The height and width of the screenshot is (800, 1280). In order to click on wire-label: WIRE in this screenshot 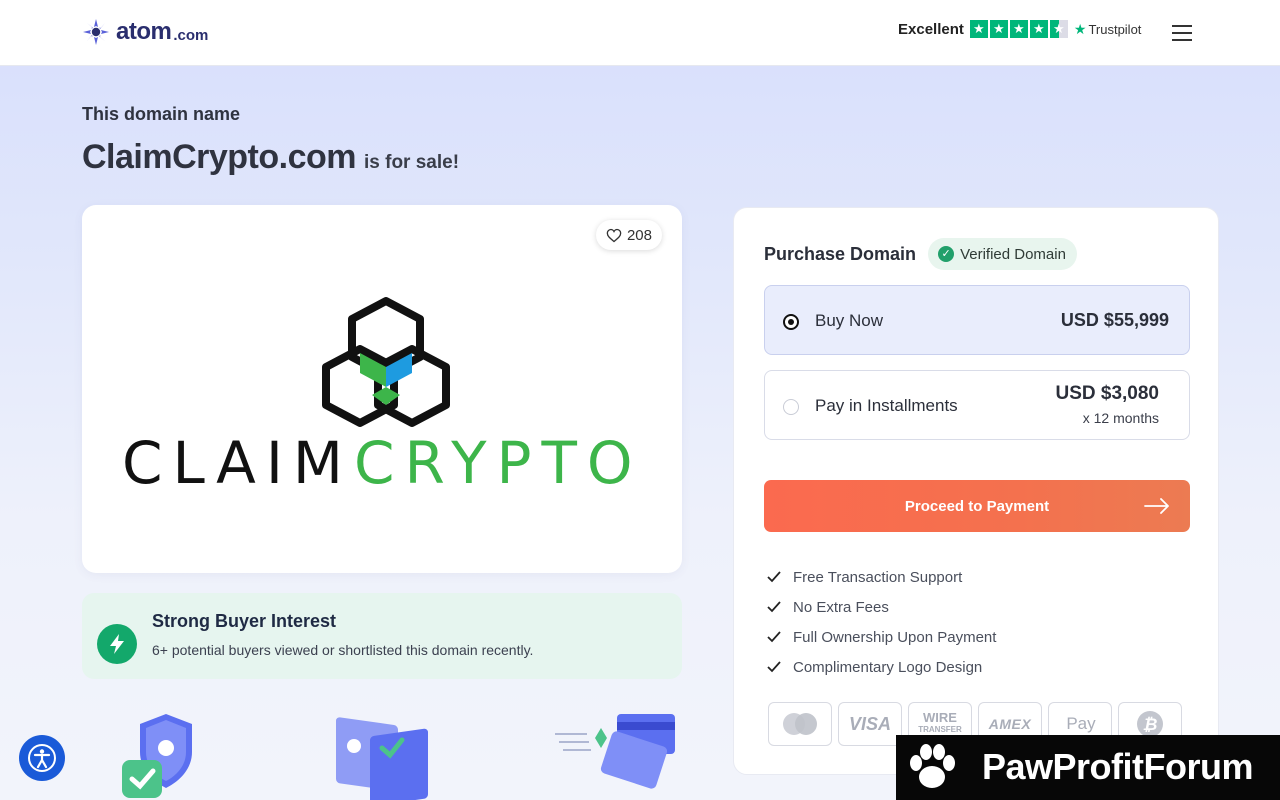, I will do `click(940, 717)`.